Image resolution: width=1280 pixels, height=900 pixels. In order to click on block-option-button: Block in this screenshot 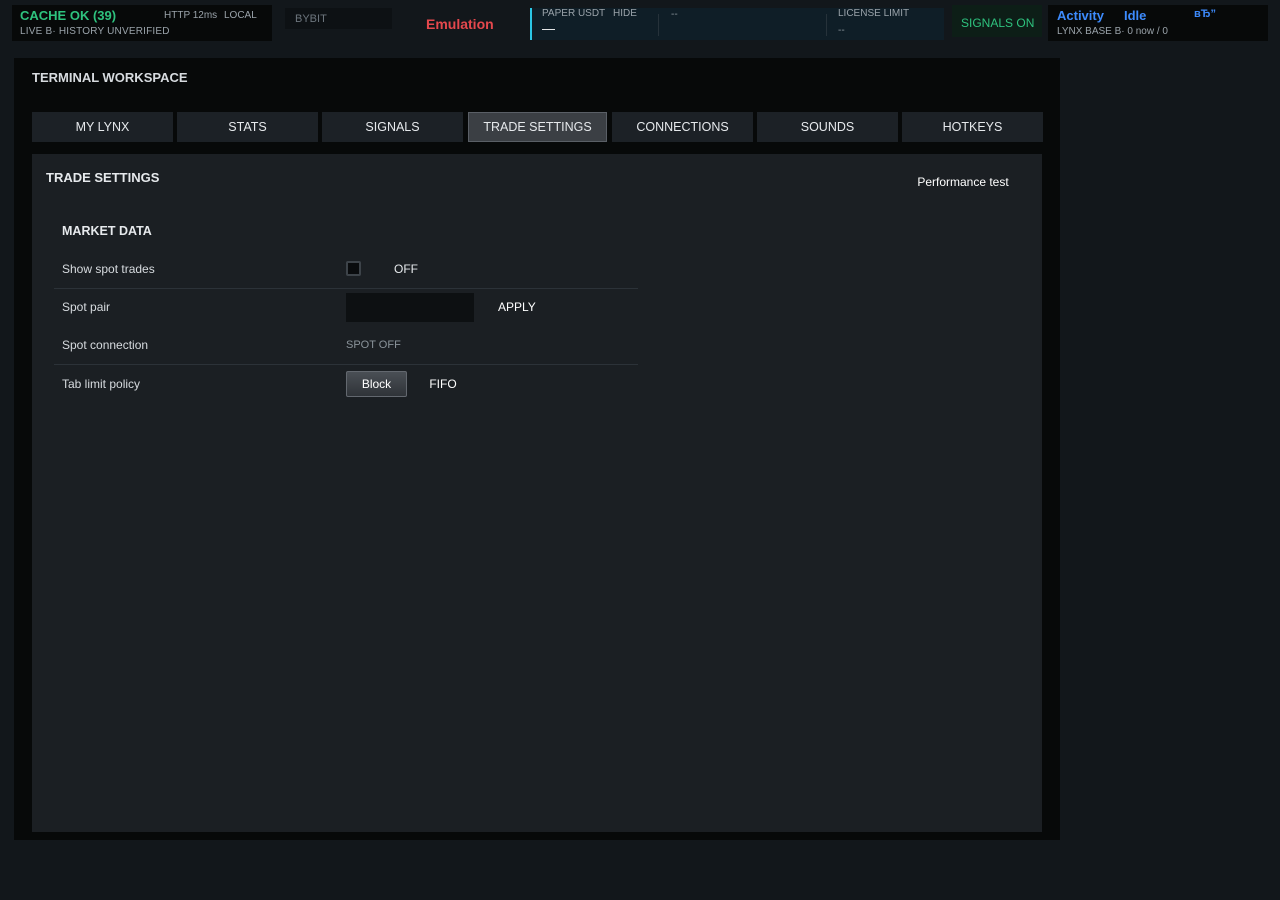, I will do `click(376, 384)`.